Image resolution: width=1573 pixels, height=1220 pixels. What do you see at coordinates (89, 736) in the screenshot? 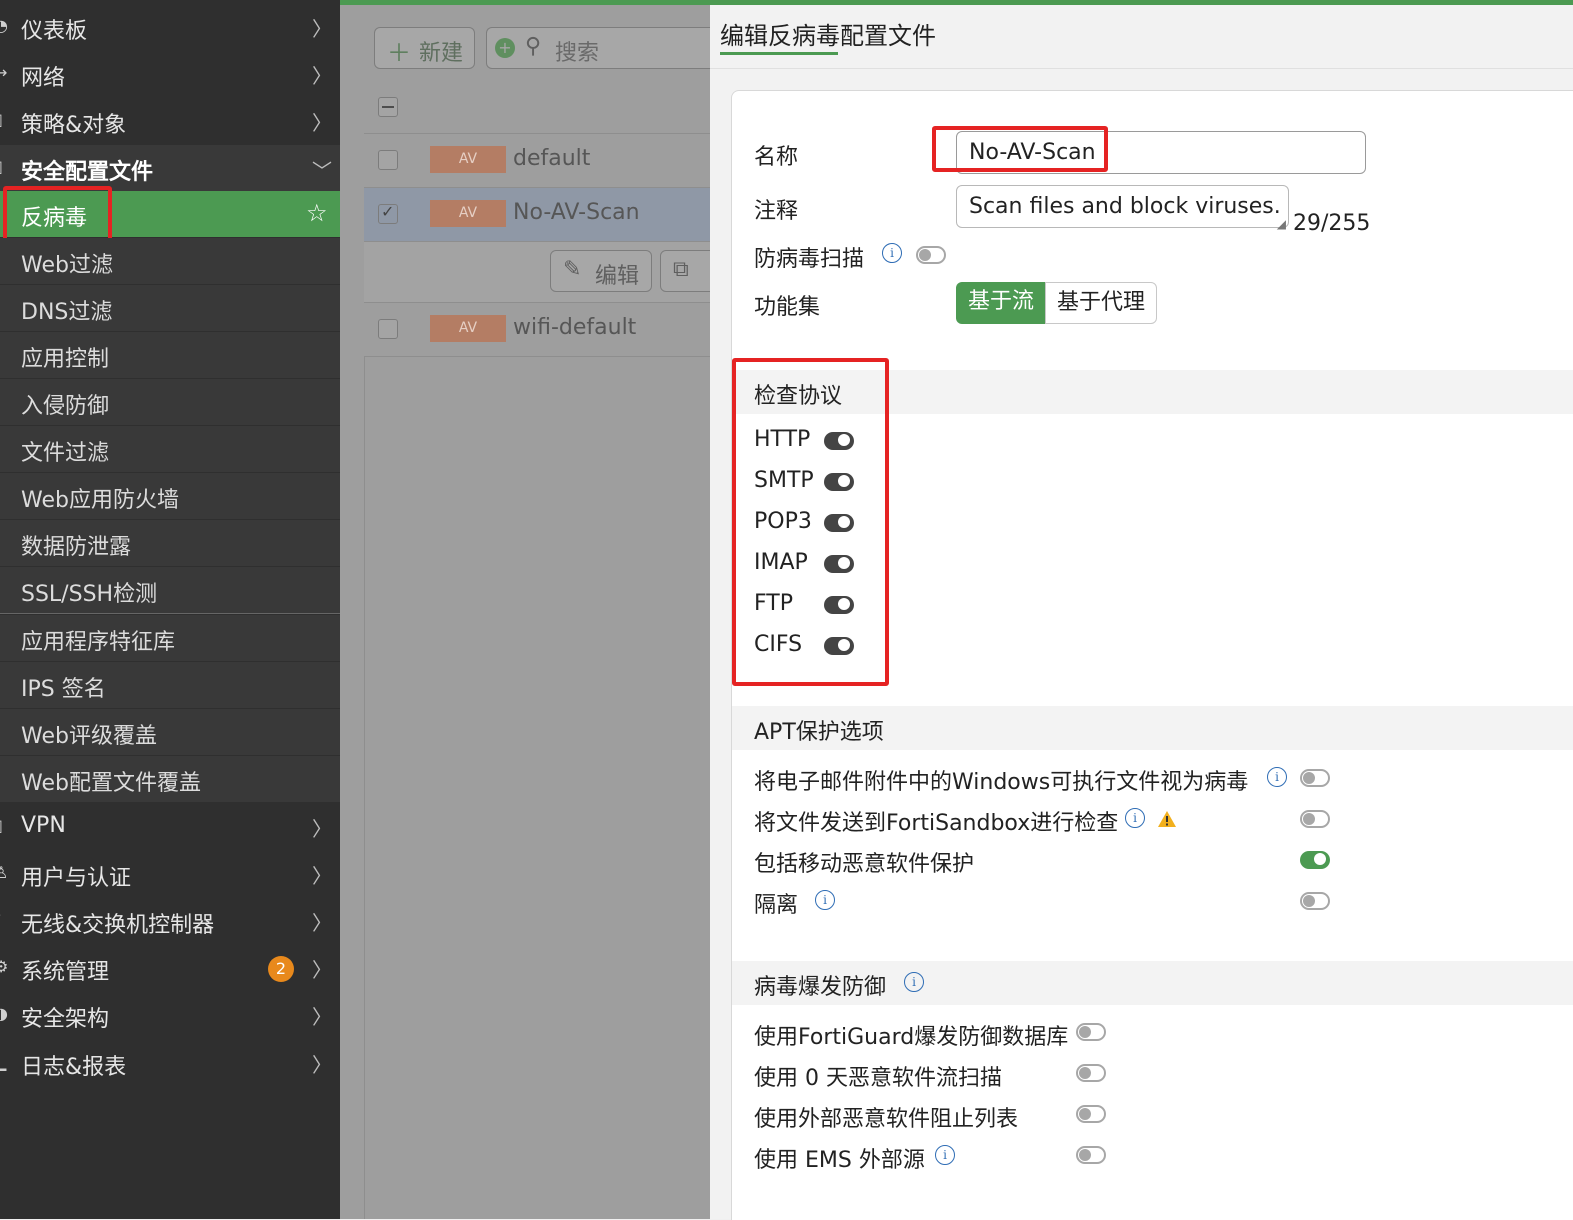
I see `sidebar-item-label: Web评级覆盖` at bounding box center [89, 736].